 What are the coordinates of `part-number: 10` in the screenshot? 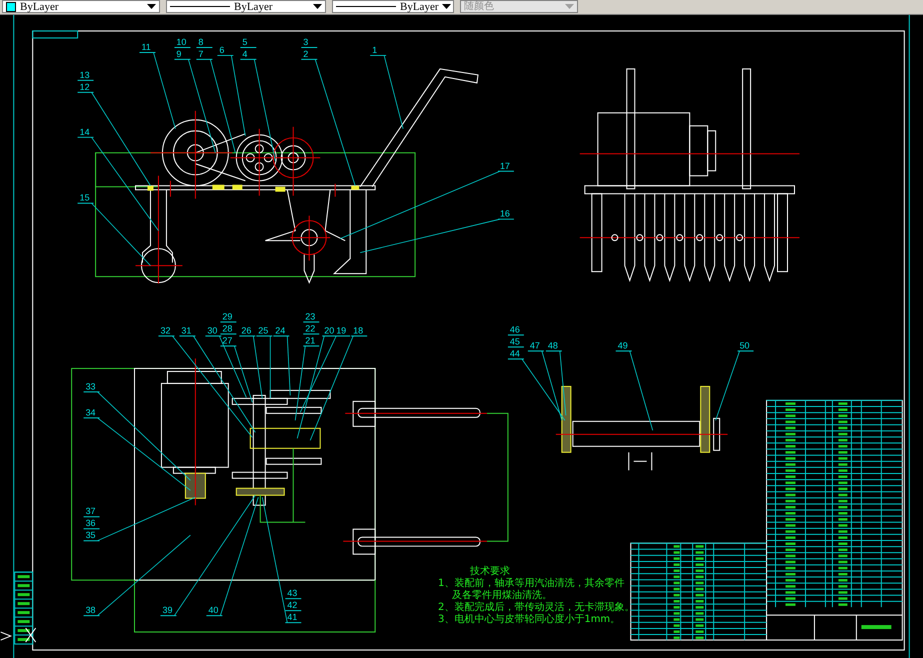 It's located at (181, 41).